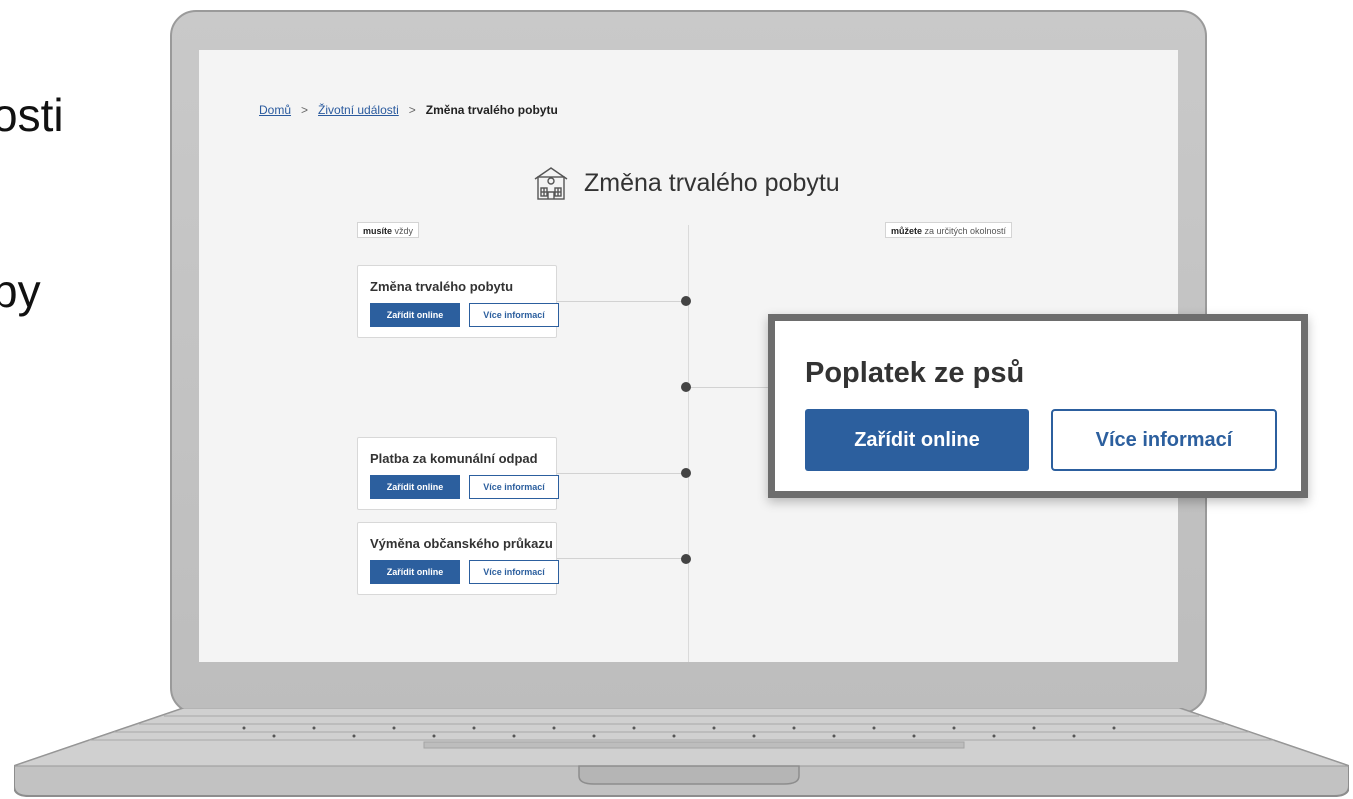 The height and width of the screenshot is (799, 1353). I want to click on service-card-title: Změna trvalého pobytu, so click(442, 286).